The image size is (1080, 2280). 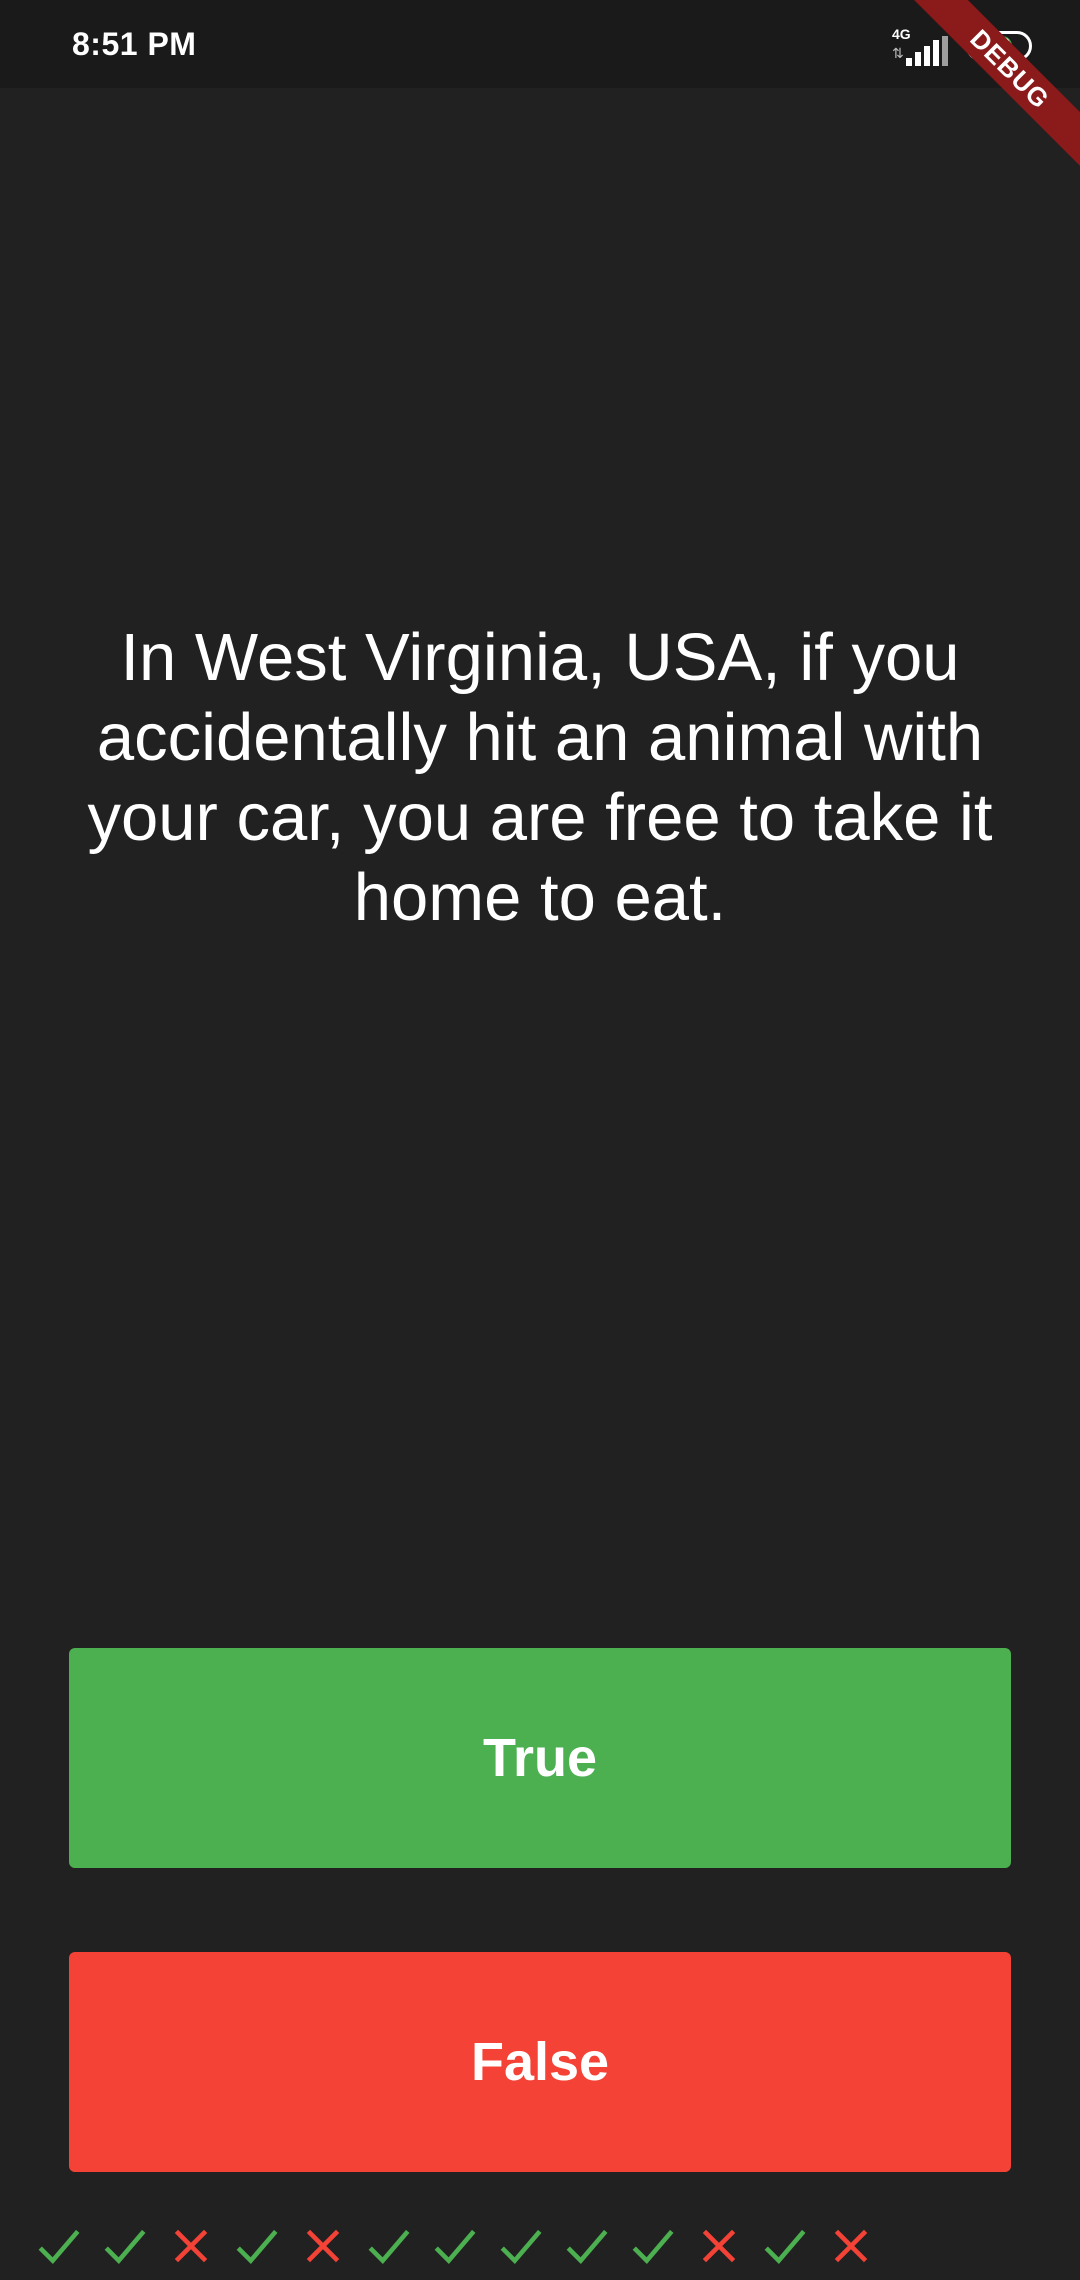 I want to click on battery-level: 73, so click(x=999, y=46).